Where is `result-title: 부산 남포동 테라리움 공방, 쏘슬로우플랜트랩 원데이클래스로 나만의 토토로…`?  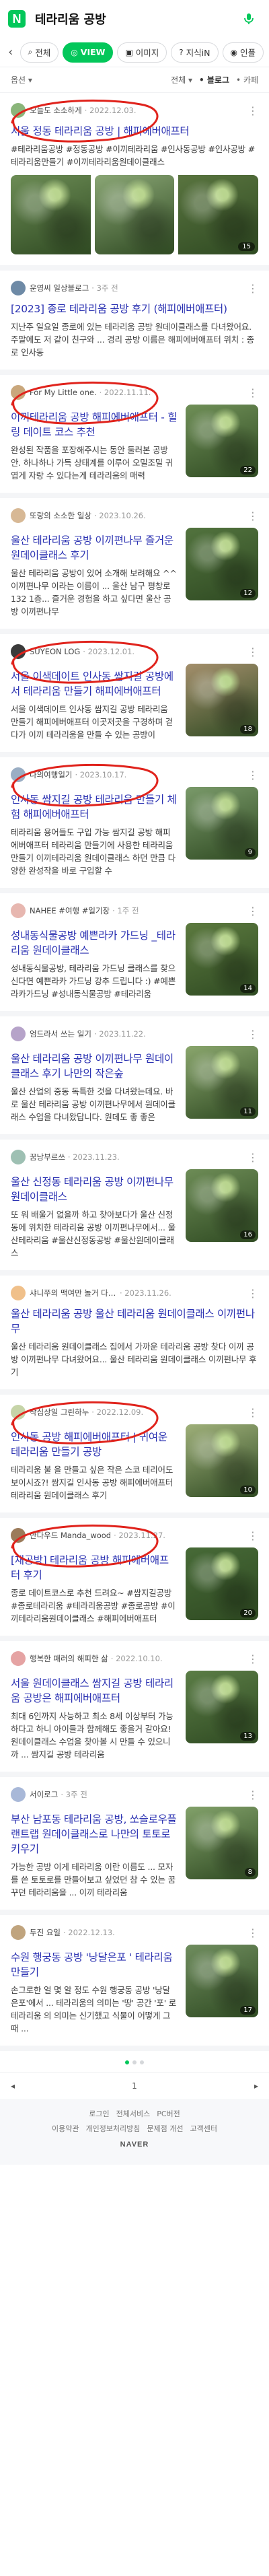
result-title: 부산 남포동 테라리움 공방, 쏘슬로우플랜트랩 원데이클래스로 나만의 토토로… is located at coordinates (94, 1834).